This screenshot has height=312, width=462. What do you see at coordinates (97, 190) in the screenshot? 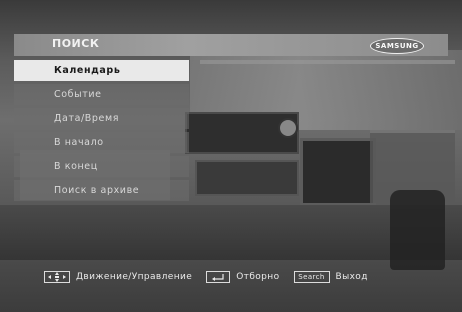
I see `menu-item-label: Поиск в архиве` at bounding box center [97, 190].